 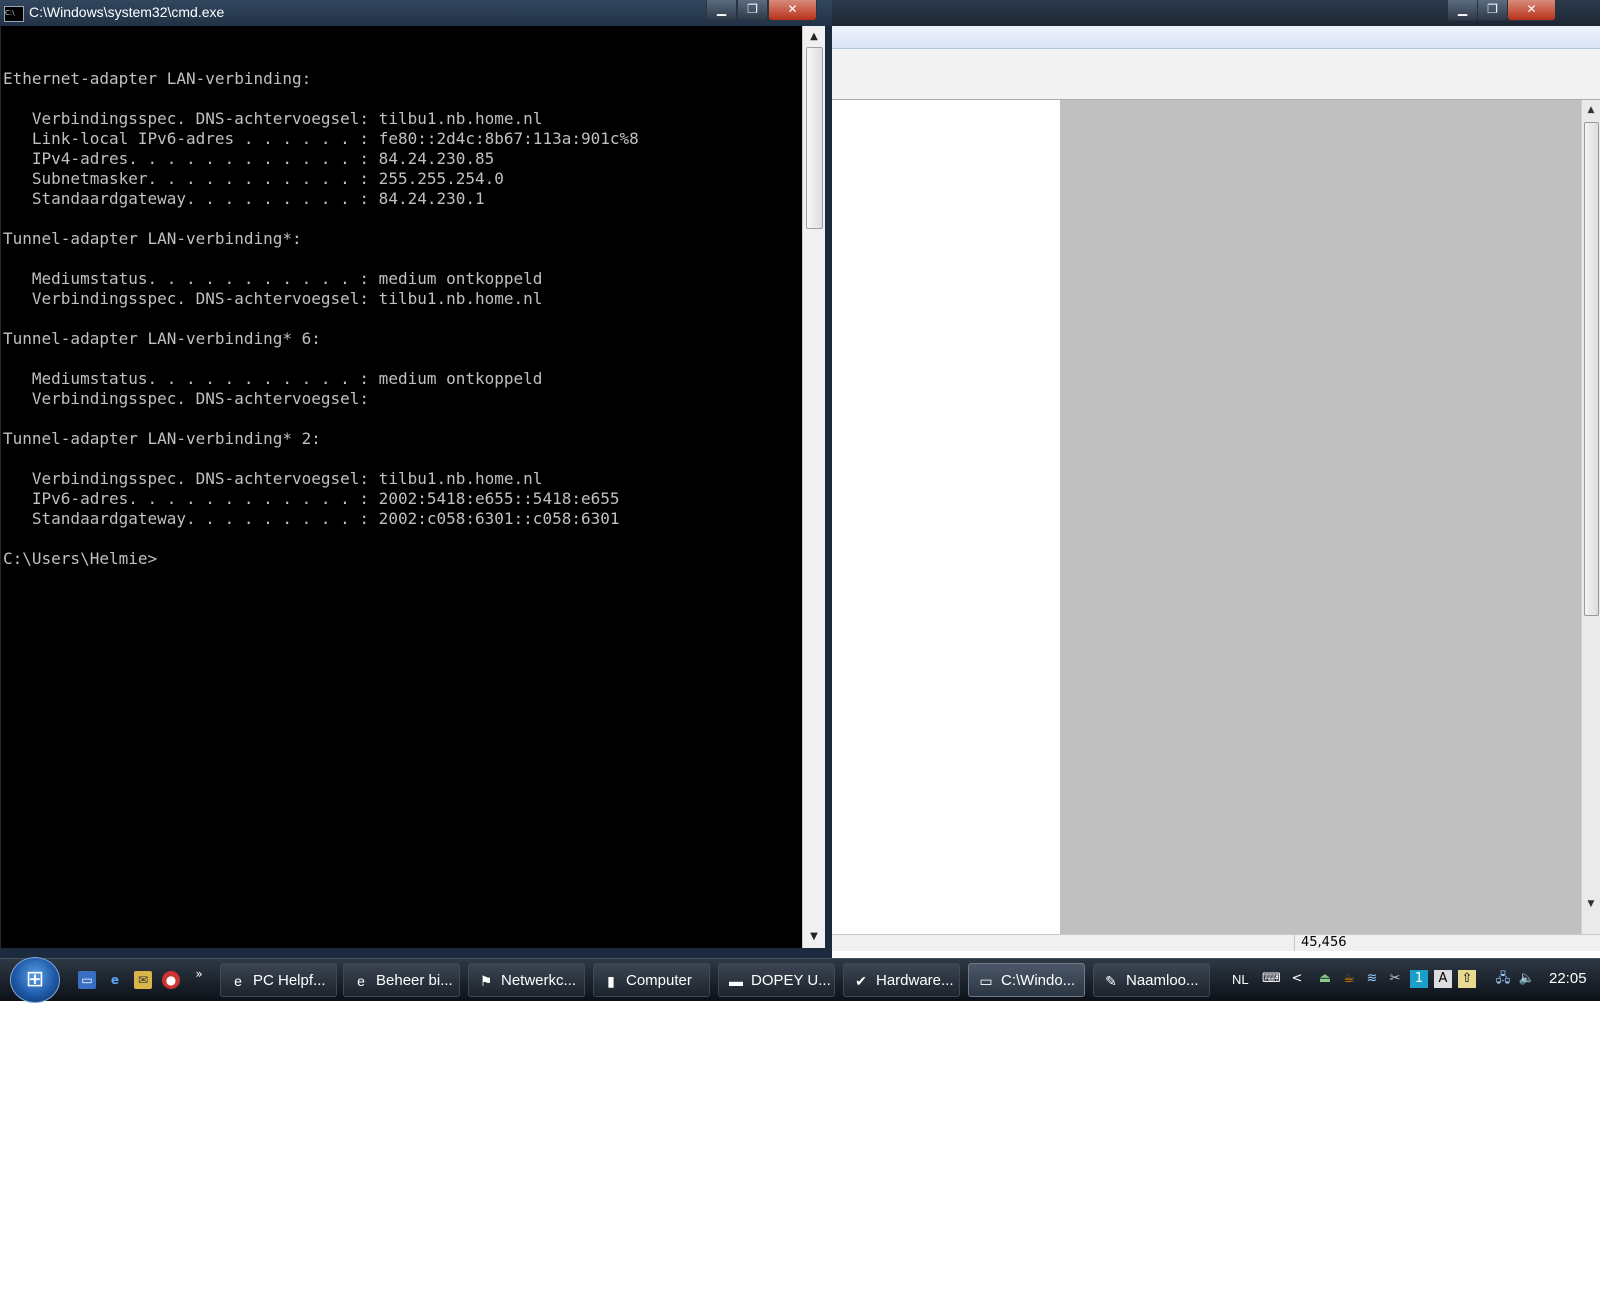 What do you see at coordinates (1492, 10) in the screenshot?
I see `paint-restore-button: ❐` at bounding box center [1492, 10].